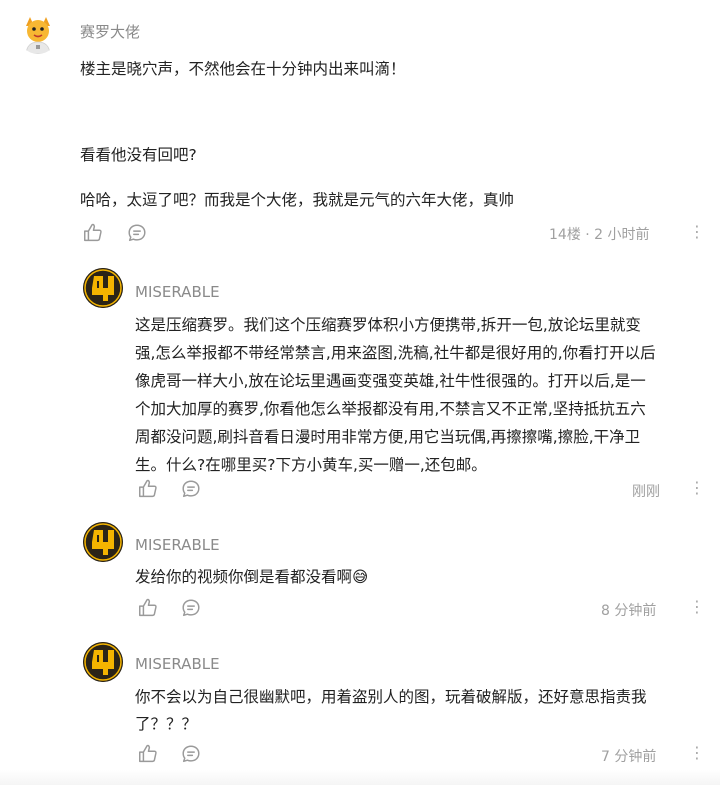  What do you see at coordinates (138, 155) in the screenshot?
I see `comment-paragraph: 看看他没有回吧?` at bounding box center [138, 155].